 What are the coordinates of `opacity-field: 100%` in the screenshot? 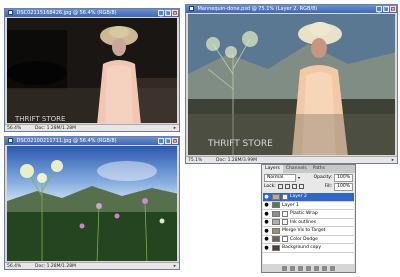 It's located at (343, 177).